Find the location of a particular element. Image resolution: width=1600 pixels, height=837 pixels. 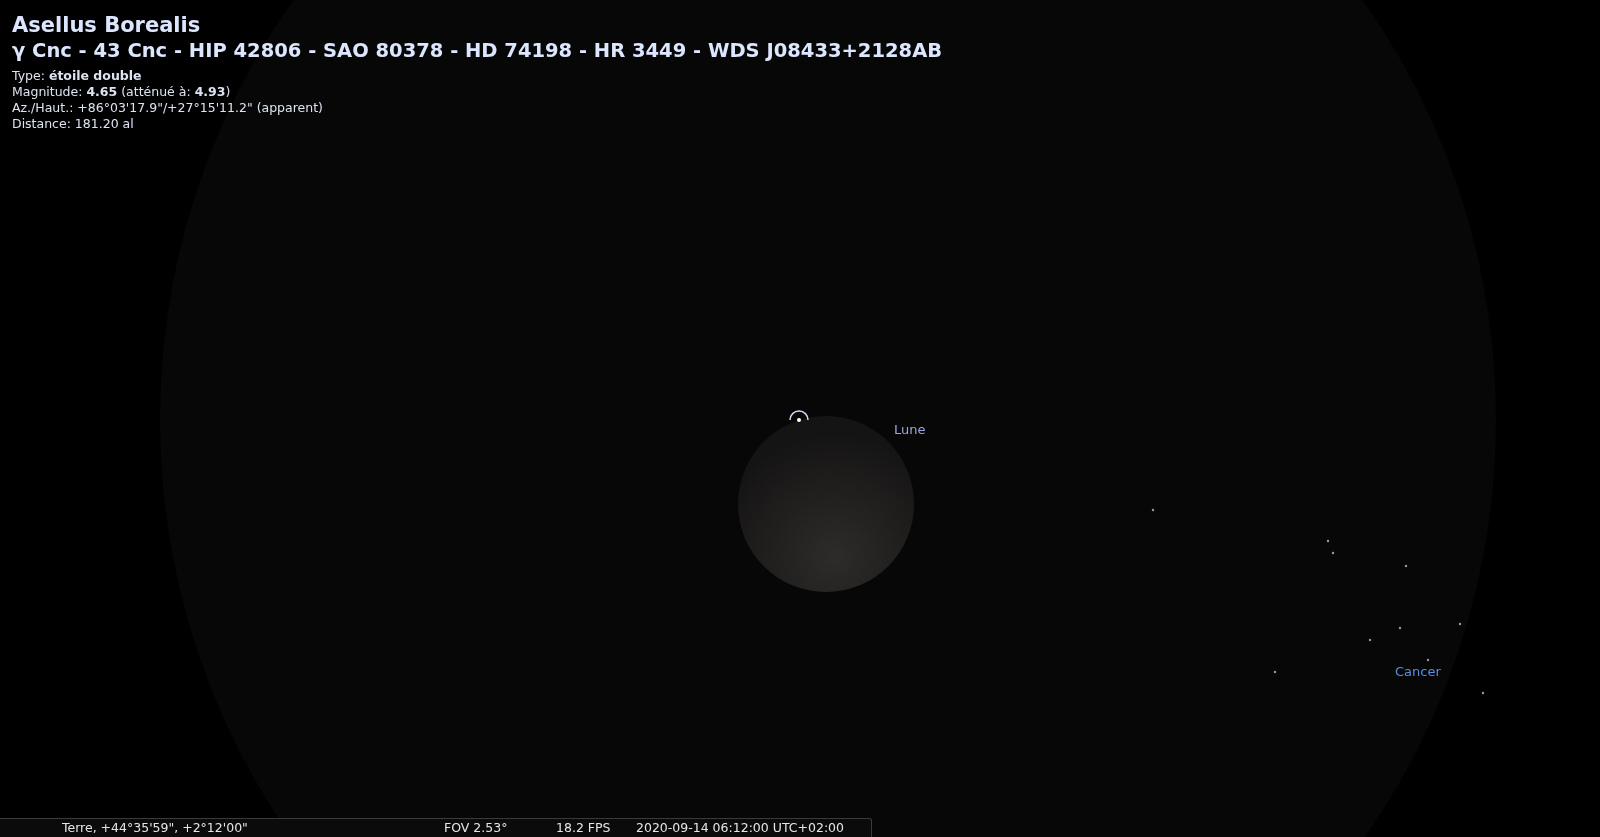

info-line: Type: étoile double is located at coordinates (77, 76).